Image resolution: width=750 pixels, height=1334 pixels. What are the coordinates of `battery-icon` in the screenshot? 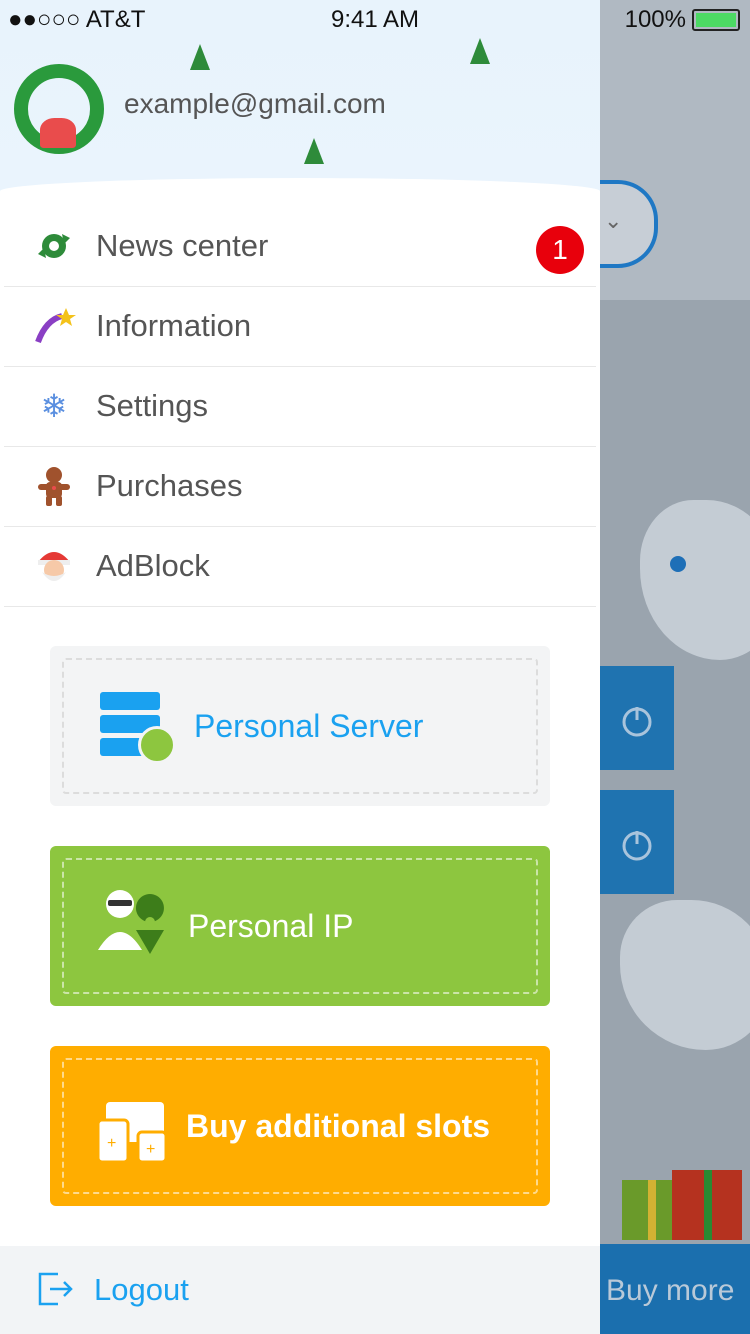 It's located at (716, 20).